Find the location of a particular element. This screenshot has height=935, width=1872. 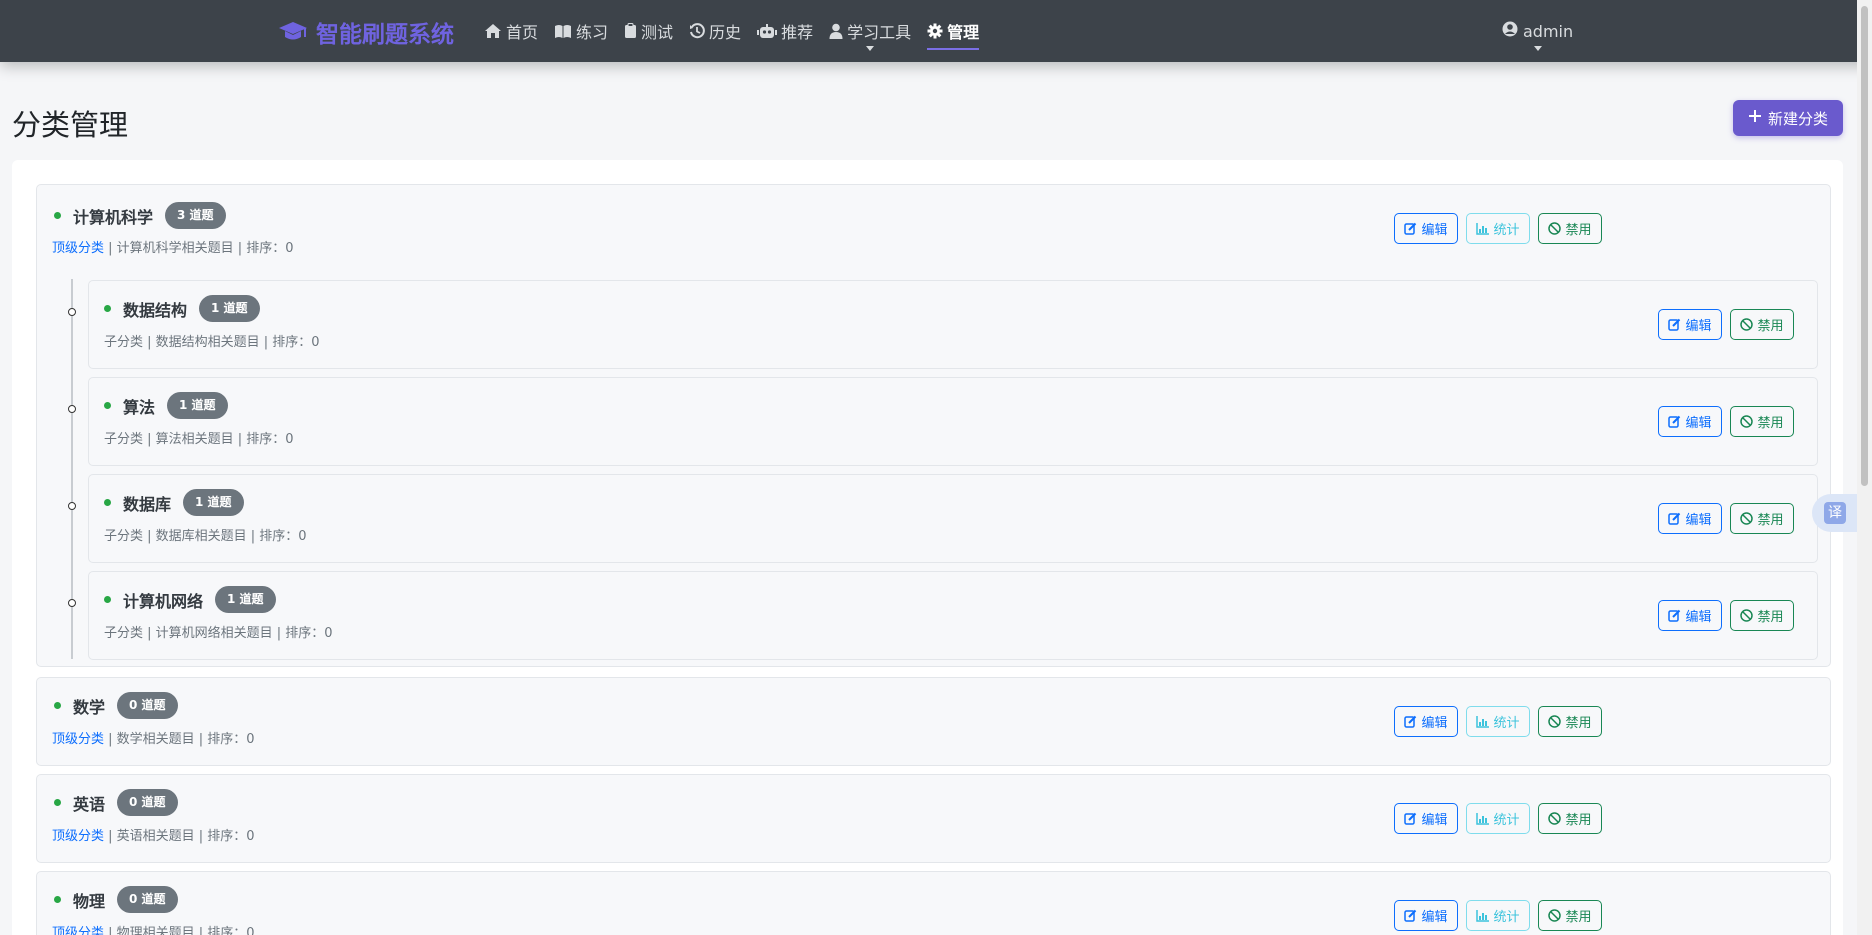

category-description: | 计算机科学相关题目 | 排序：0 is located at coordinates (199, 248).